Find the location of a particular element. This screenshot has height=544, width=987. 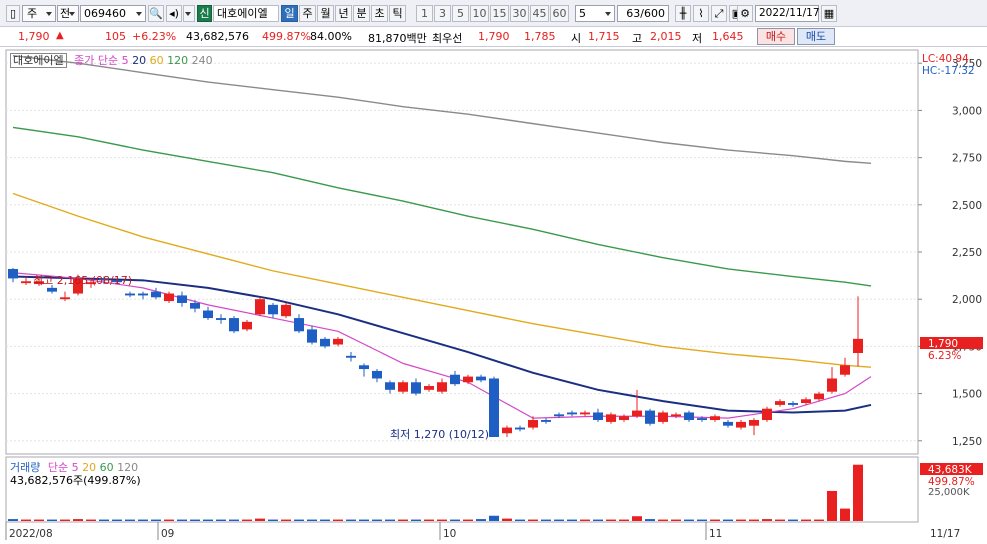

minute-tab: 45 is located at coordinates (539, 13).